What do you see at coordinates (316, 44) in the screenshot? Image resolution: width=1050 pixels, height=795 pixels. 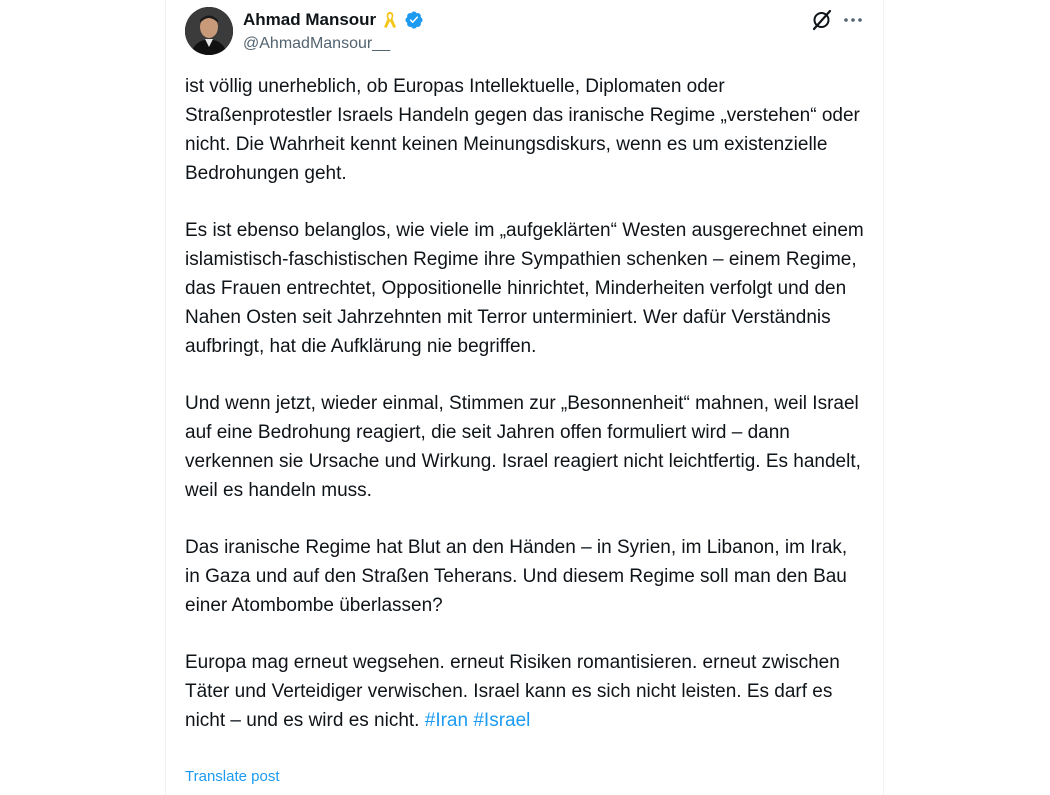 I see `author-handle: @AhmadMansour__` at bounding box center [316, 44].